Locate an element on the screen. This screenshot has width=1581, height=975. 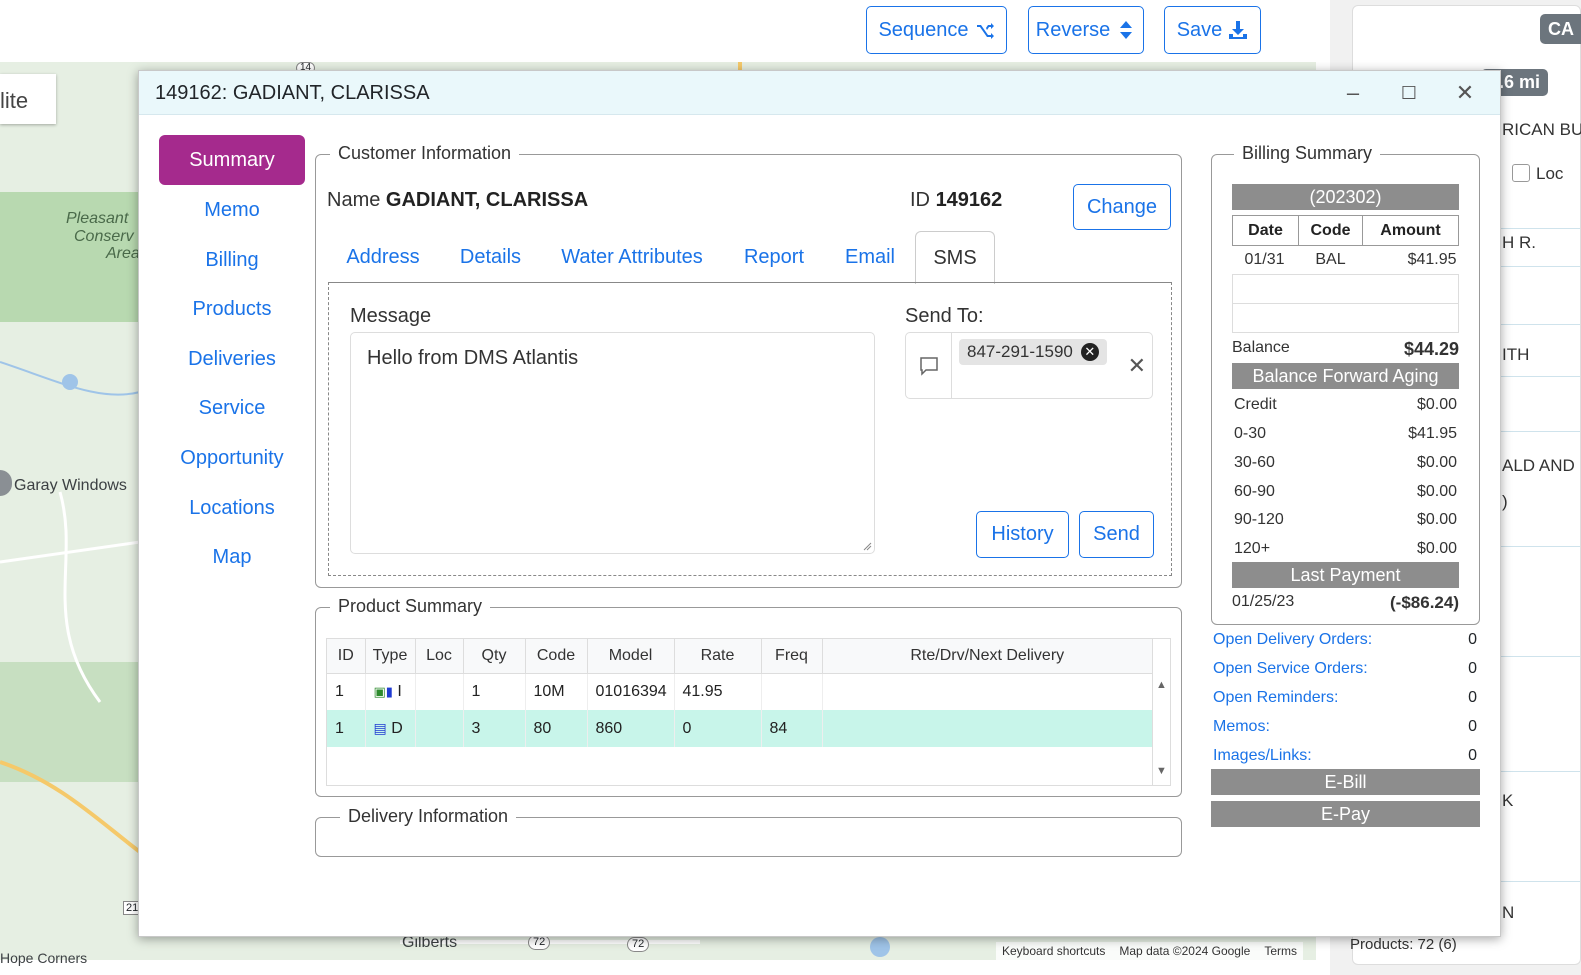
nav-opportunity: Opportunity is located at coordinates (232, 458).